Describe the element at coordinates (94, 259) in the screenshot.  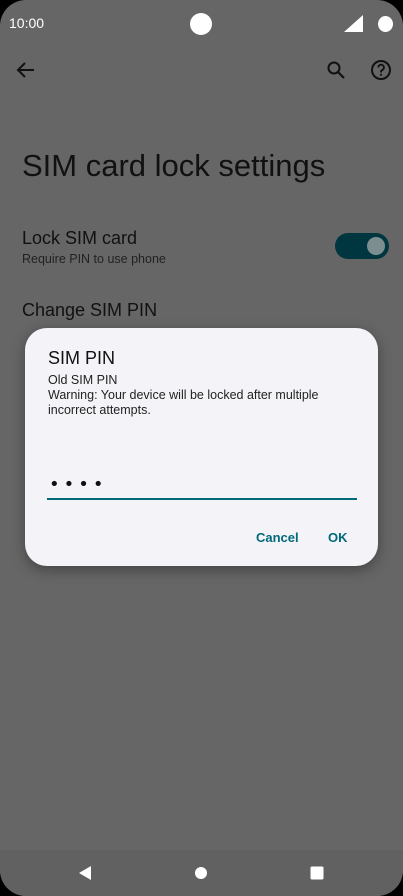
I see `lock-sim-subtitle: Require PIN to use phone` at that location.